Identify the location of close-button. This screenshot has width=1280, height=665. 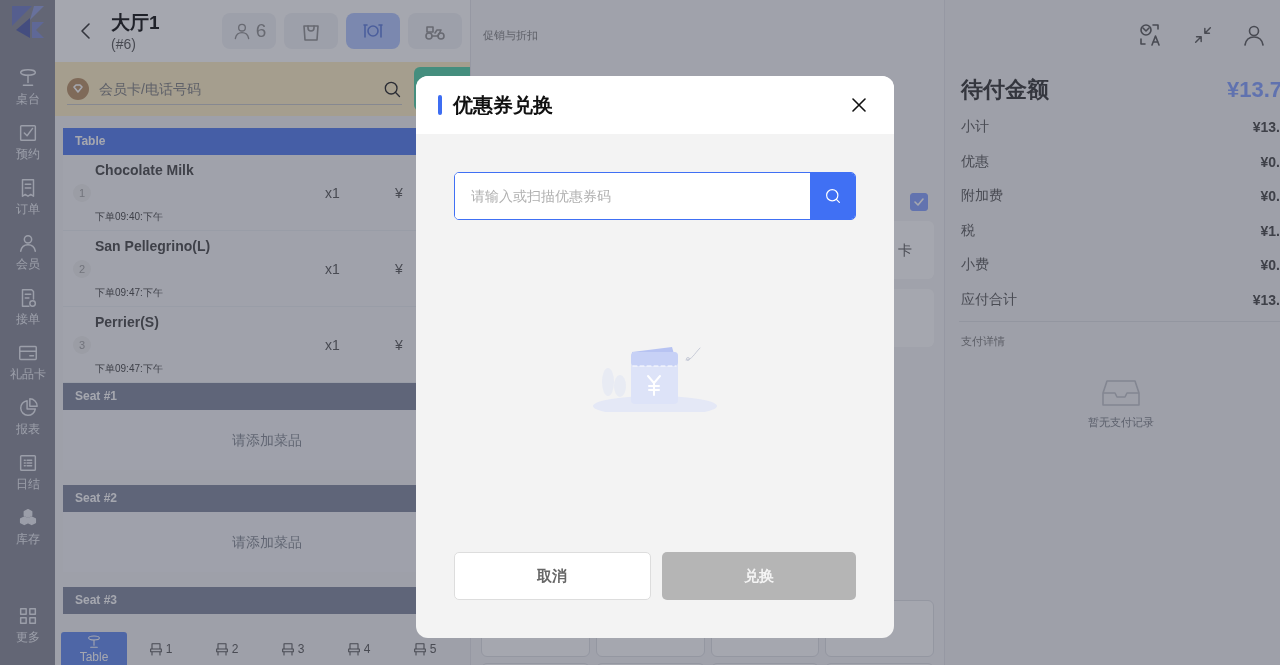
(859, 105).